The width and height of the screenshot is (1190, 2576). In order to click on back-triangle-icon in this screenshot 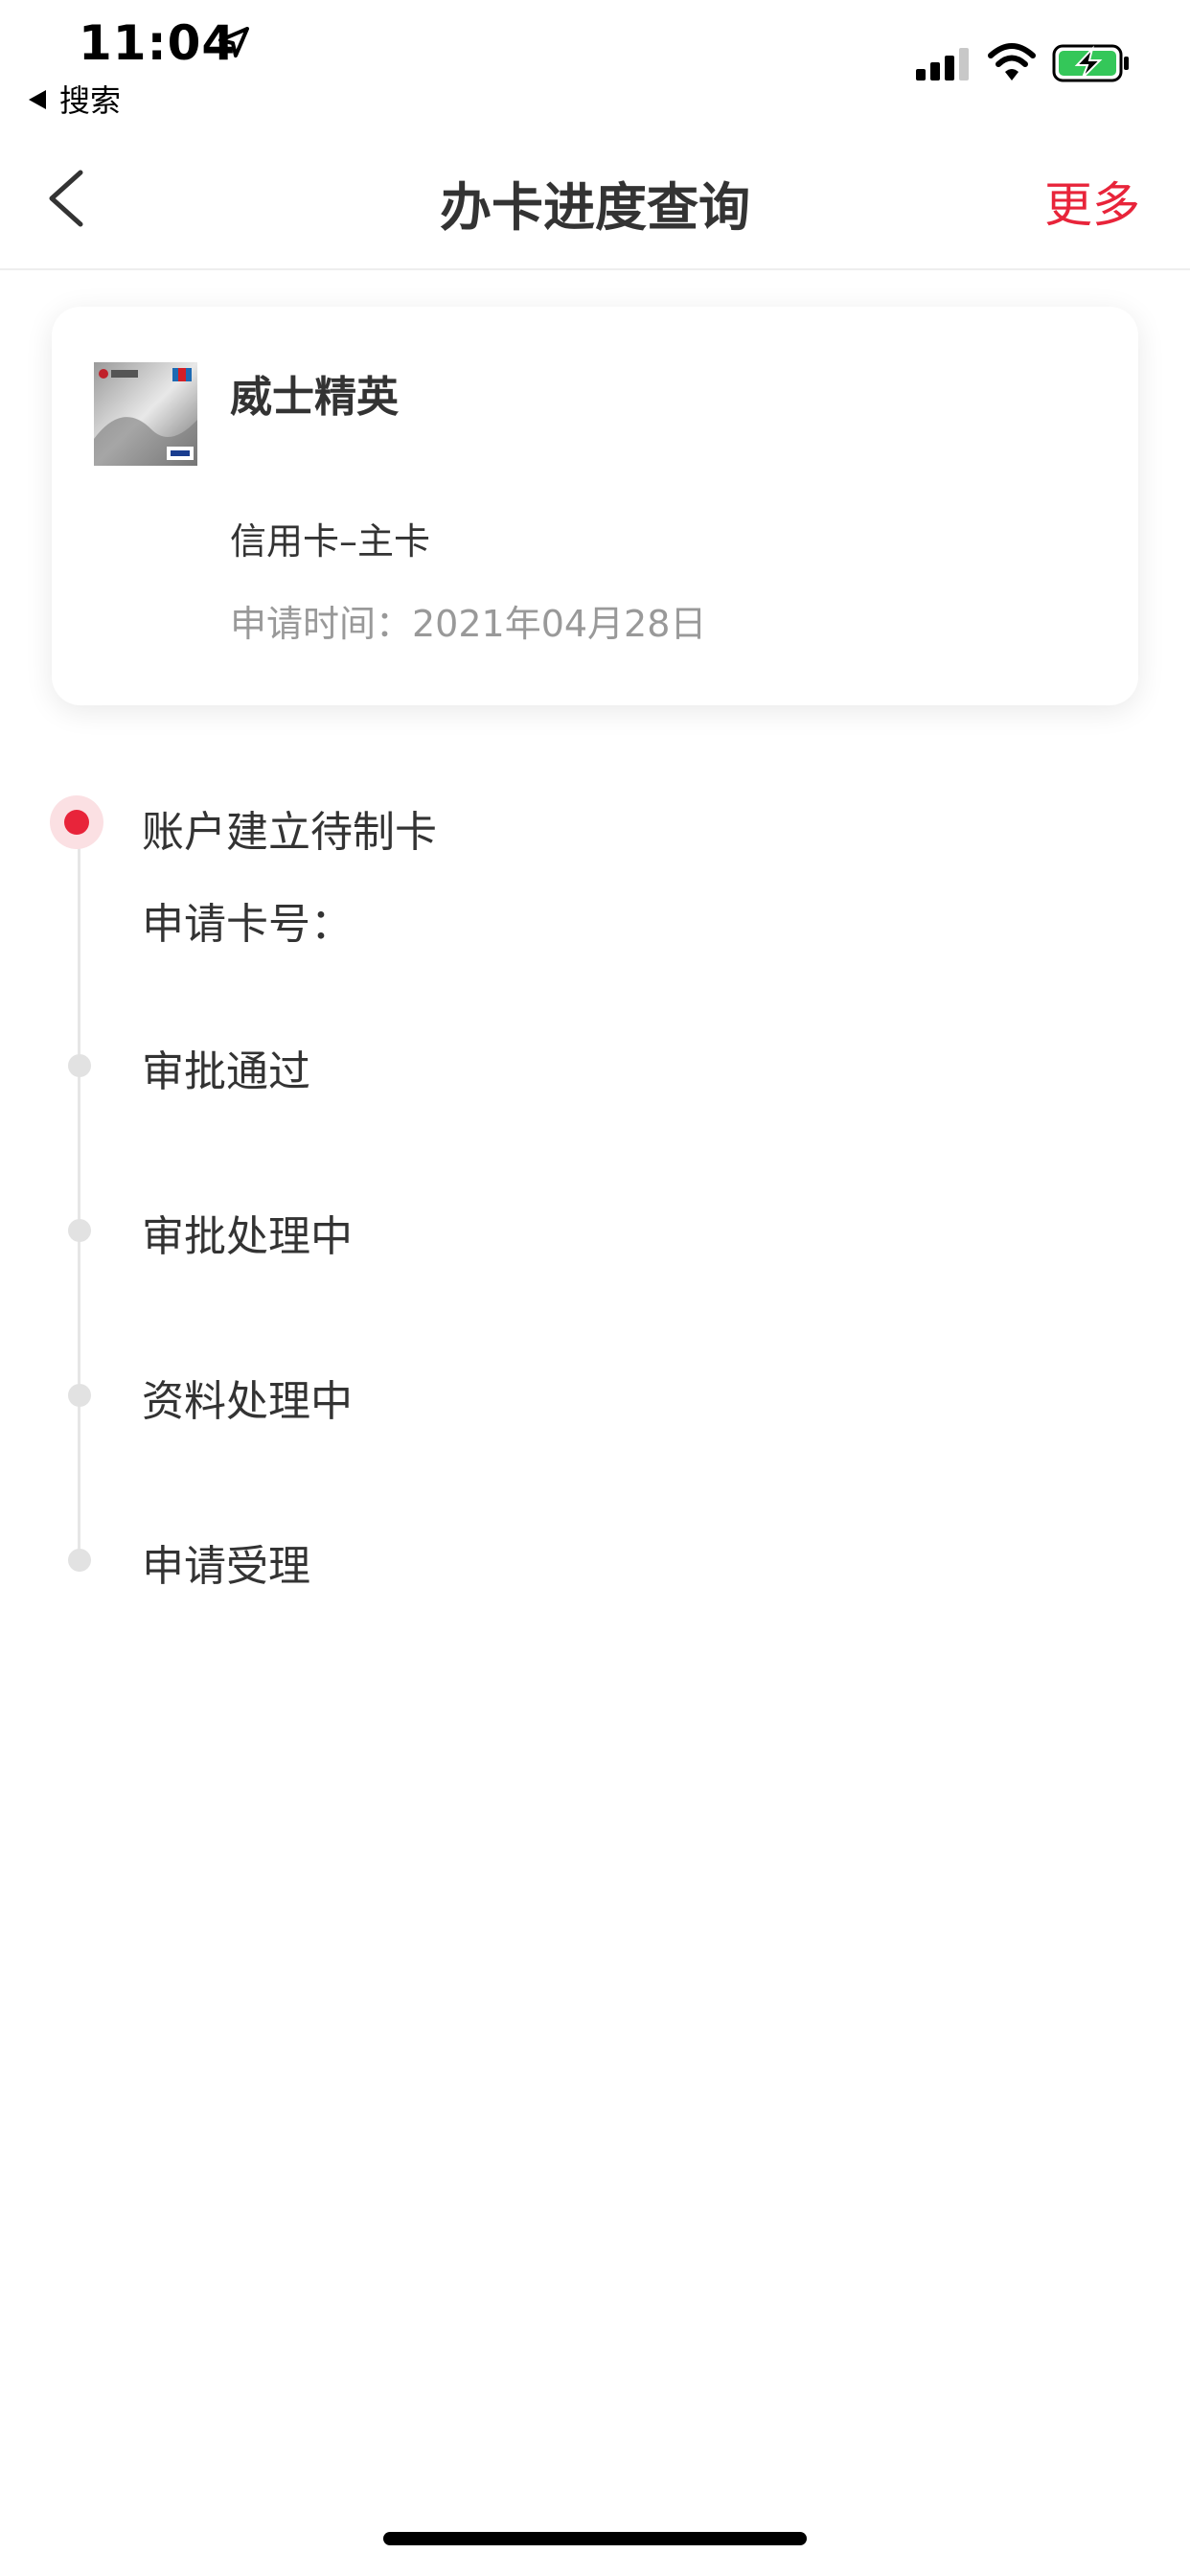, I will do `click(38, 99)`.